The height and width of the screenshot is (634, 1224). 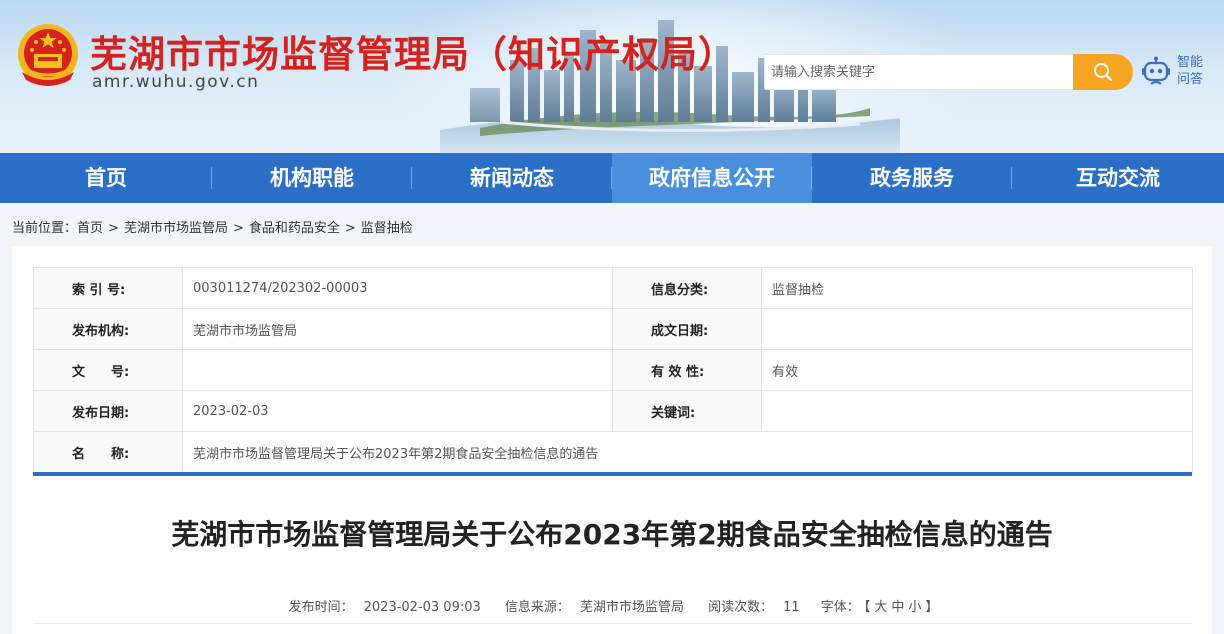 I want to click on document-number-label: 文 号:, so click(x=108, y=370).